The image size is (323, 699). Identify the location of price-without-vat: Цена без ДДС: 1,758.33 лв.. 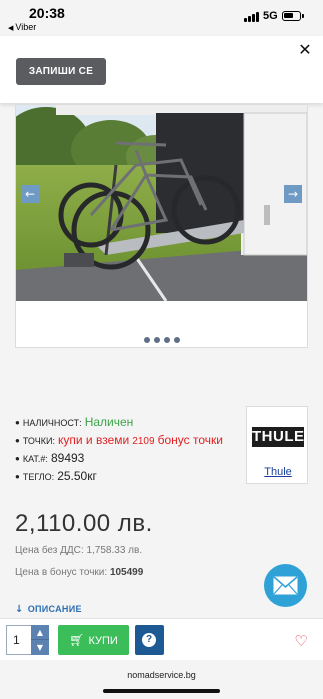
(79, 550).